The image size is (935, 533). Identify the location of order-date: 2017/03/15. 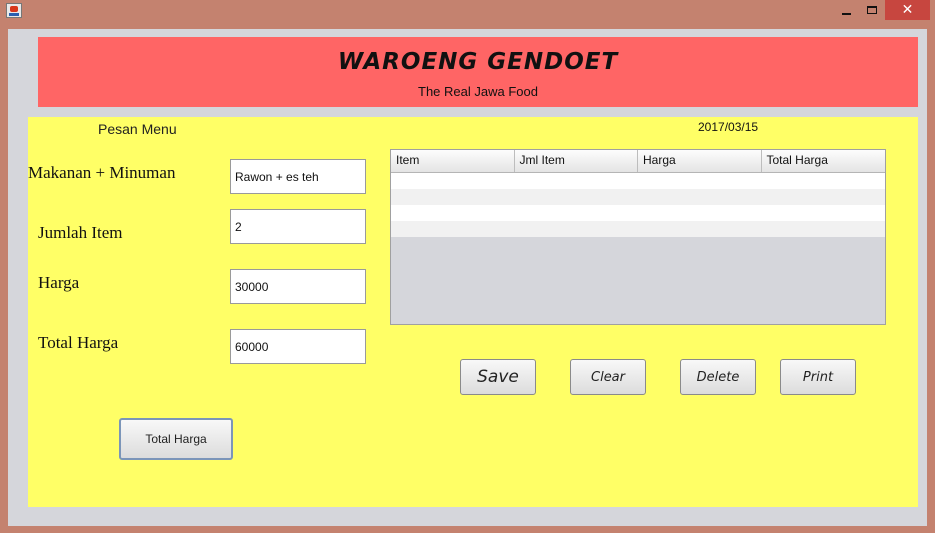
(728, 127).